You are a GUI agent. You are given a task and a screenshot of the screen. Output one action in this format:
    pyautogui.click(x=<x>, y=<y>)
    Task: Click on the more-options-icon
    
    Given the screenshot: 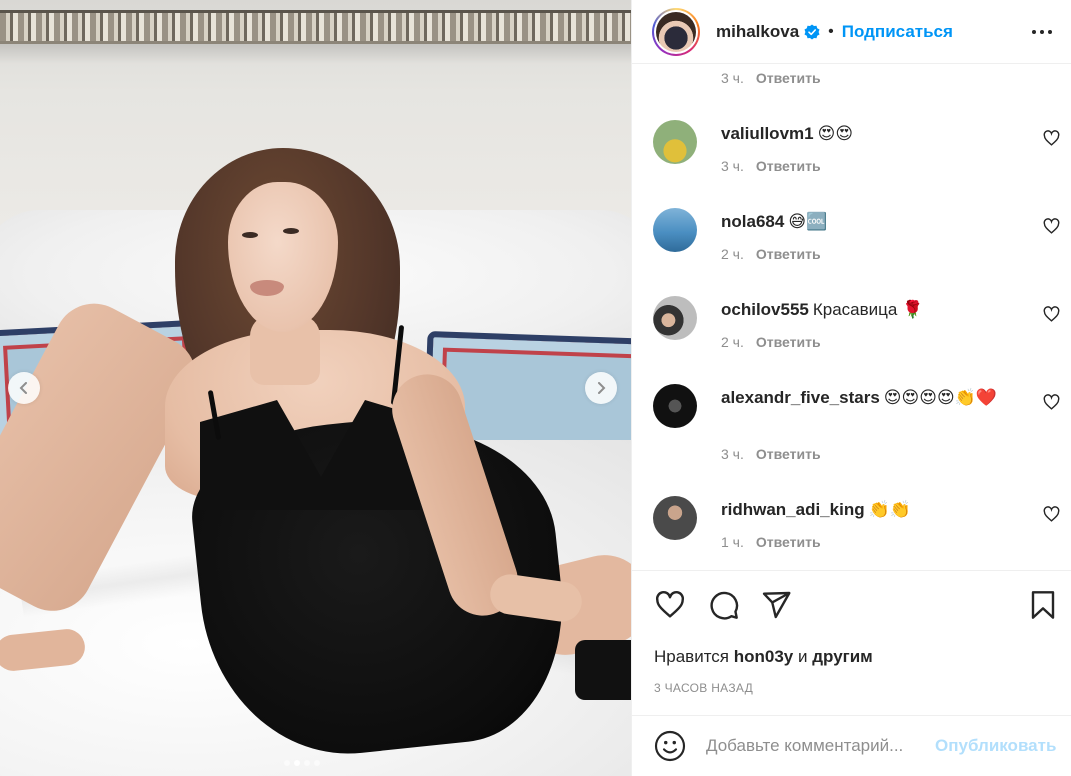 What is the action you would take?
    pyautogui.click(x=1042, y=32)
    